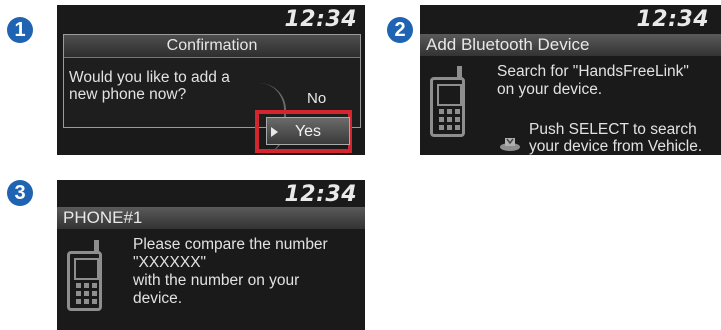  I want to click on compare-line-3: with the number on your, so click(216, 280).